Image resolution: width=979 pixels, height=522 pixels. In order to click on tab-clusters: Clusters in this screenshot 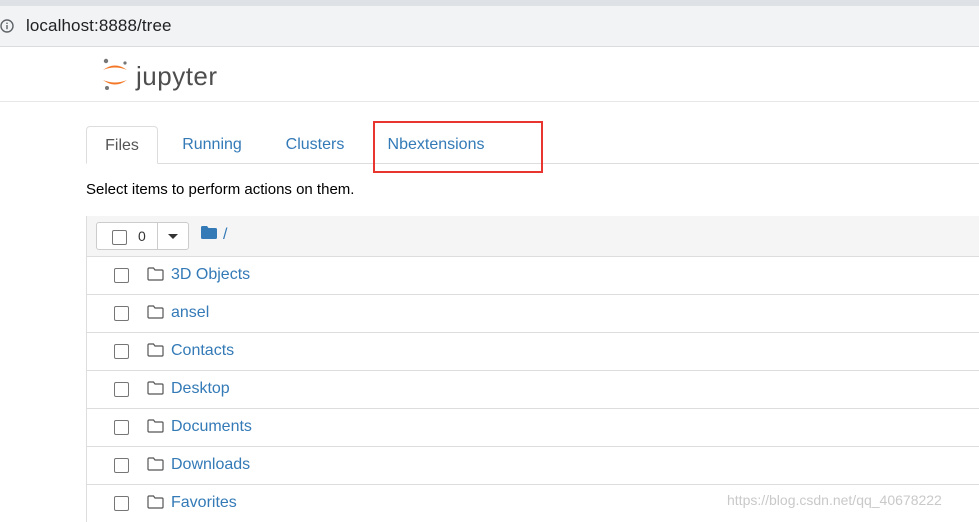, I will do `click(315, 144)`.